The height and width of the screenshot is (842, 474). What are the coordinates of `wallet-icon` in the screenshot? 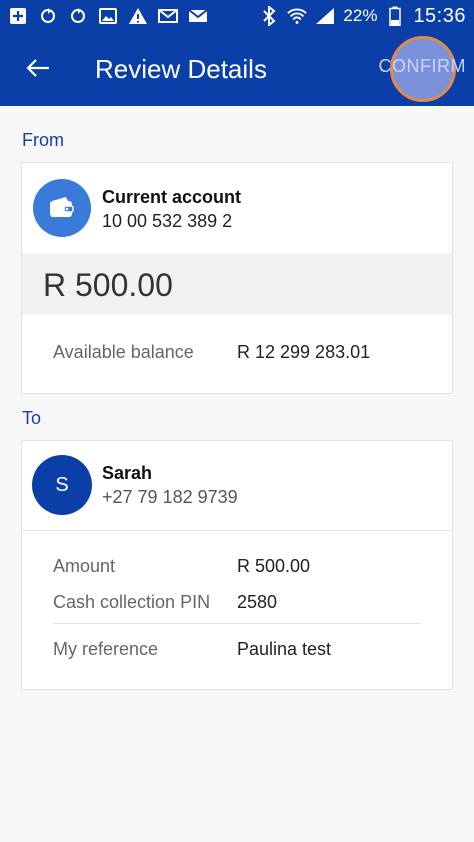 It's located at (62, 208).